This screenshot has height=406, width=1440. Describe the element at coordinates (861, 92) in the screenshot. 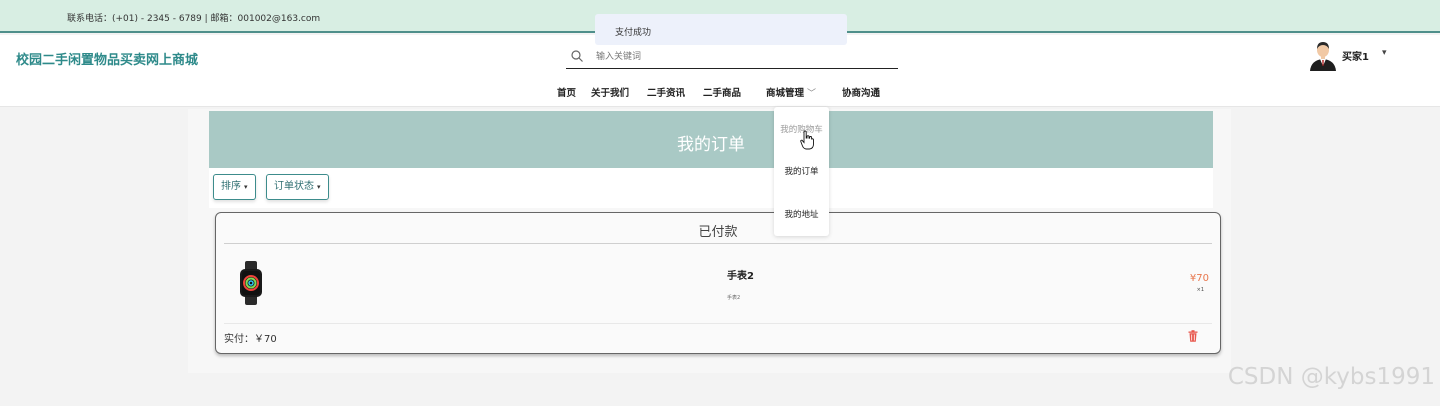

I see `nav-item-negotiation: 协商沟通` at that location.